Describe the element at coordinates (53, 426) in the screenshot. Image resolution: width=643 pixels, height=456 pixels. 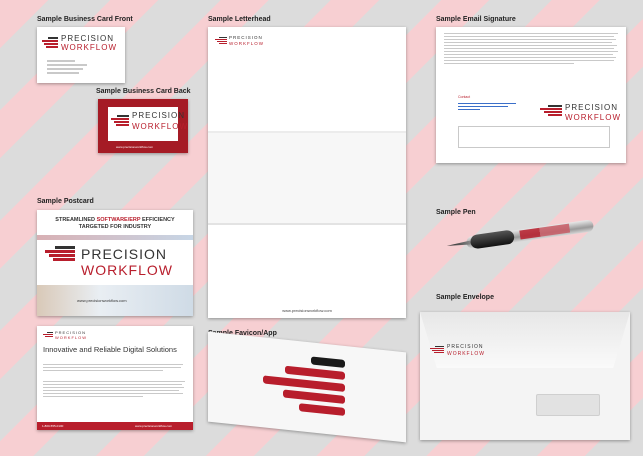
I see `flyer-phone: 1-800-555-0100` at that location.